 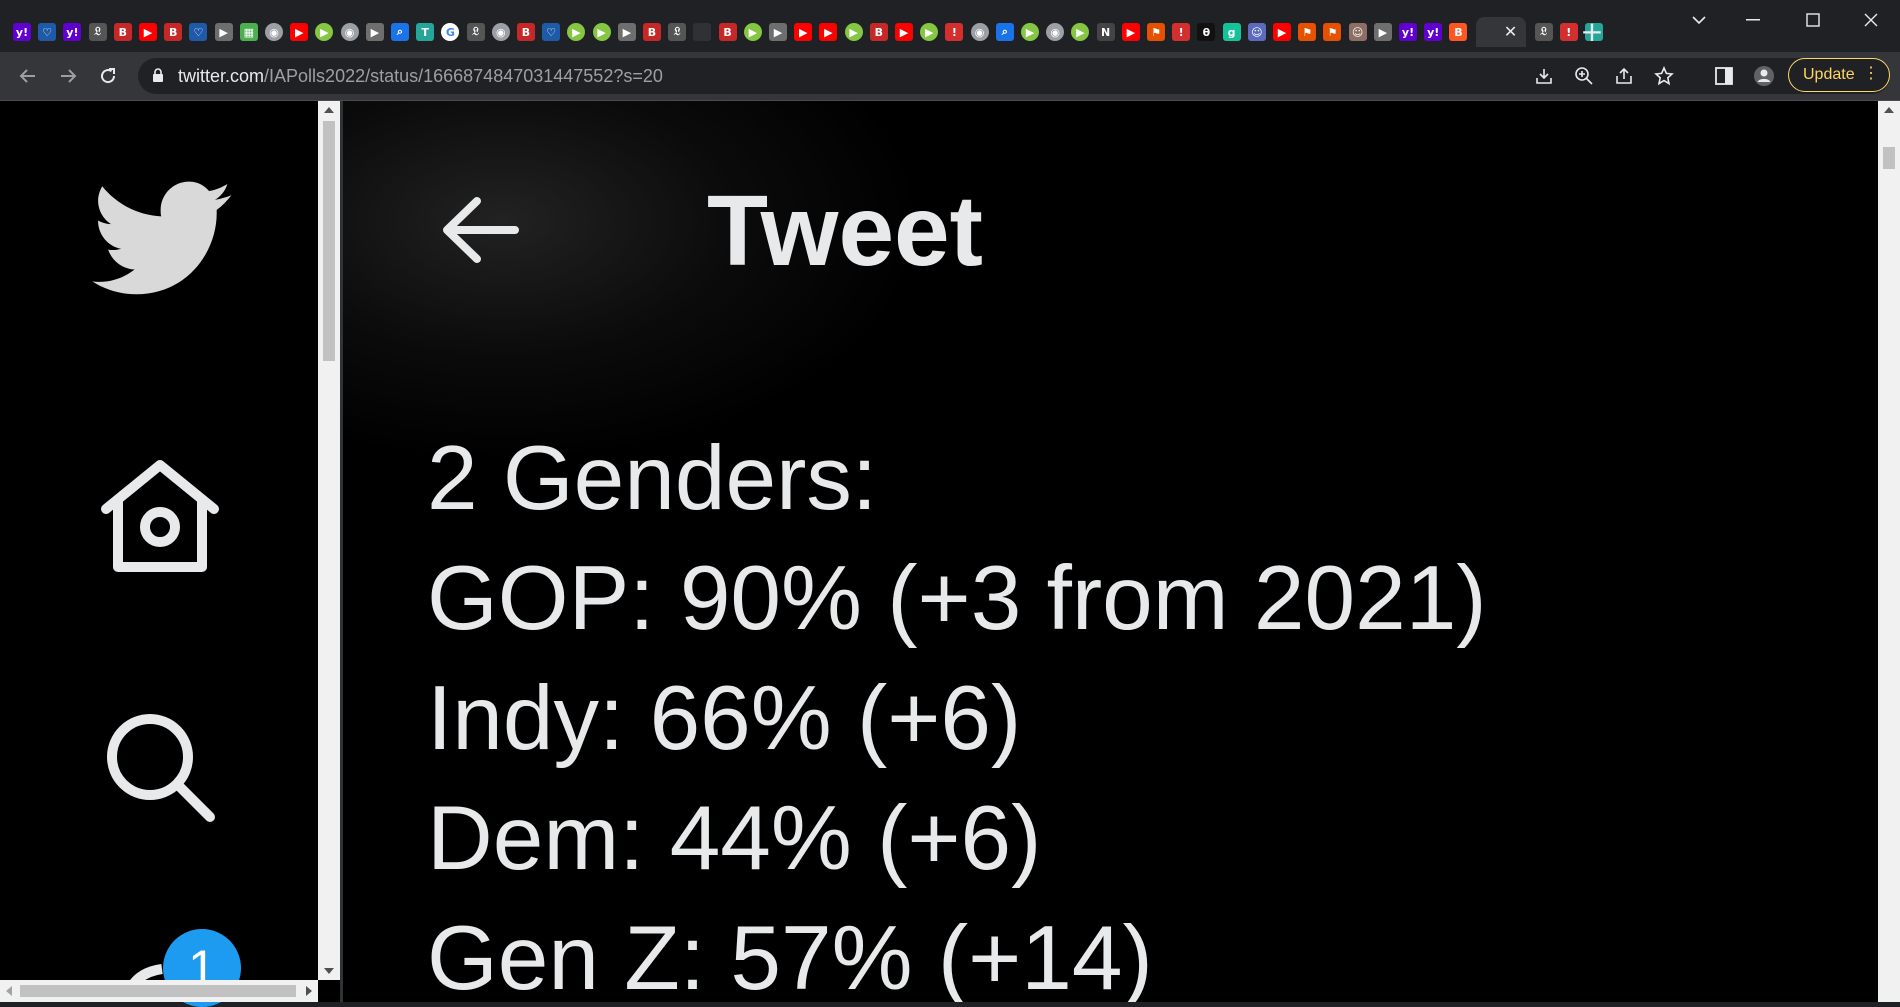 I want to click on profile-icon, so click(x=1764, y=76).